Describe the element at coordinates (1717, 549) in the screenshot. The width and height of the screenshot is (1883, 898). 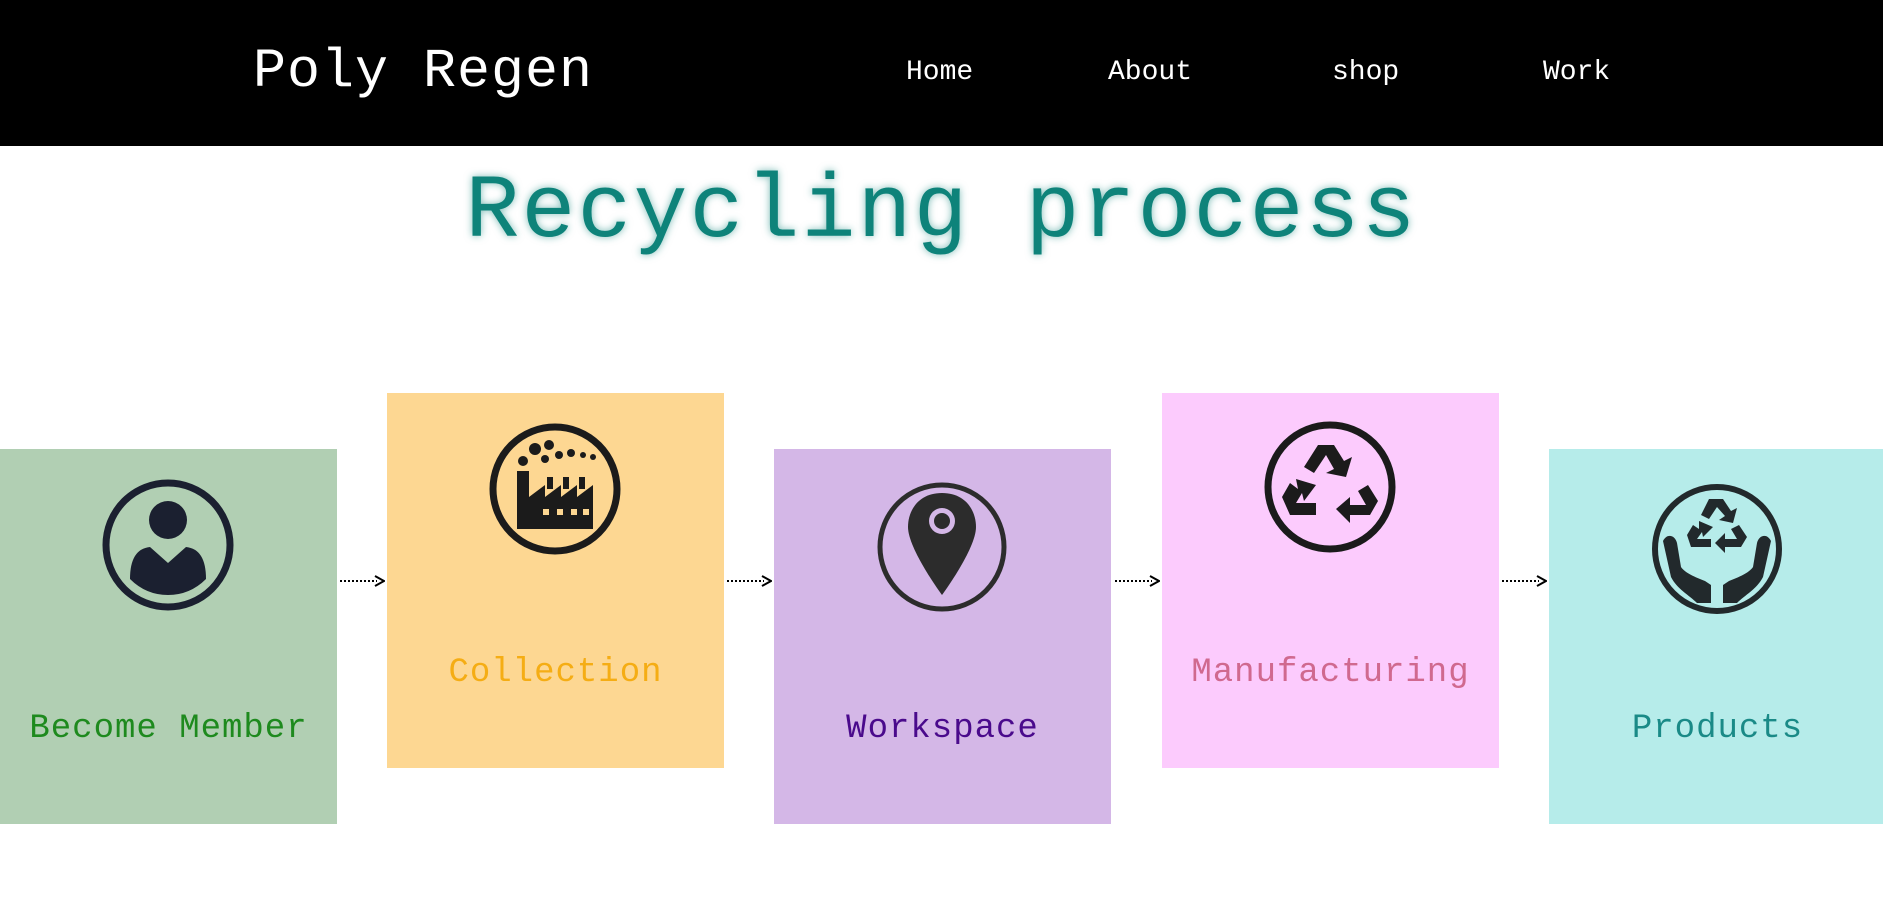
I see `recycle-hands-icon` at that location.